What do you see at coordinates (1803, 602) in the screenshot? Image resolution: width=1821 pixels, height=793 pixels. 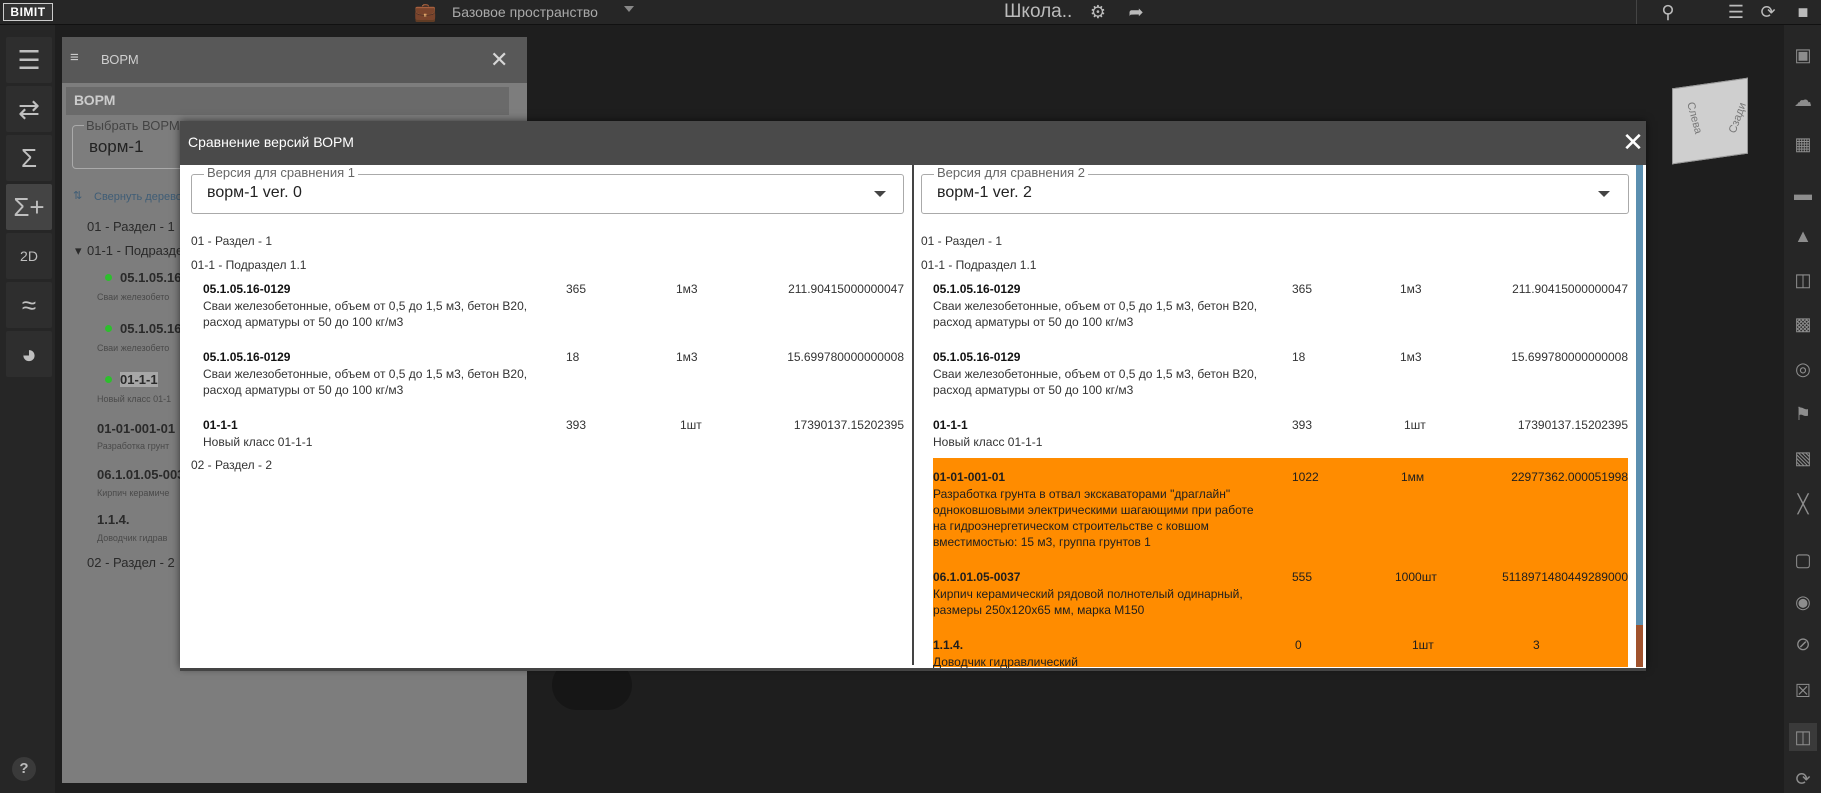 I see `eye-icon: ◉` at bounding box center [1803, 602].